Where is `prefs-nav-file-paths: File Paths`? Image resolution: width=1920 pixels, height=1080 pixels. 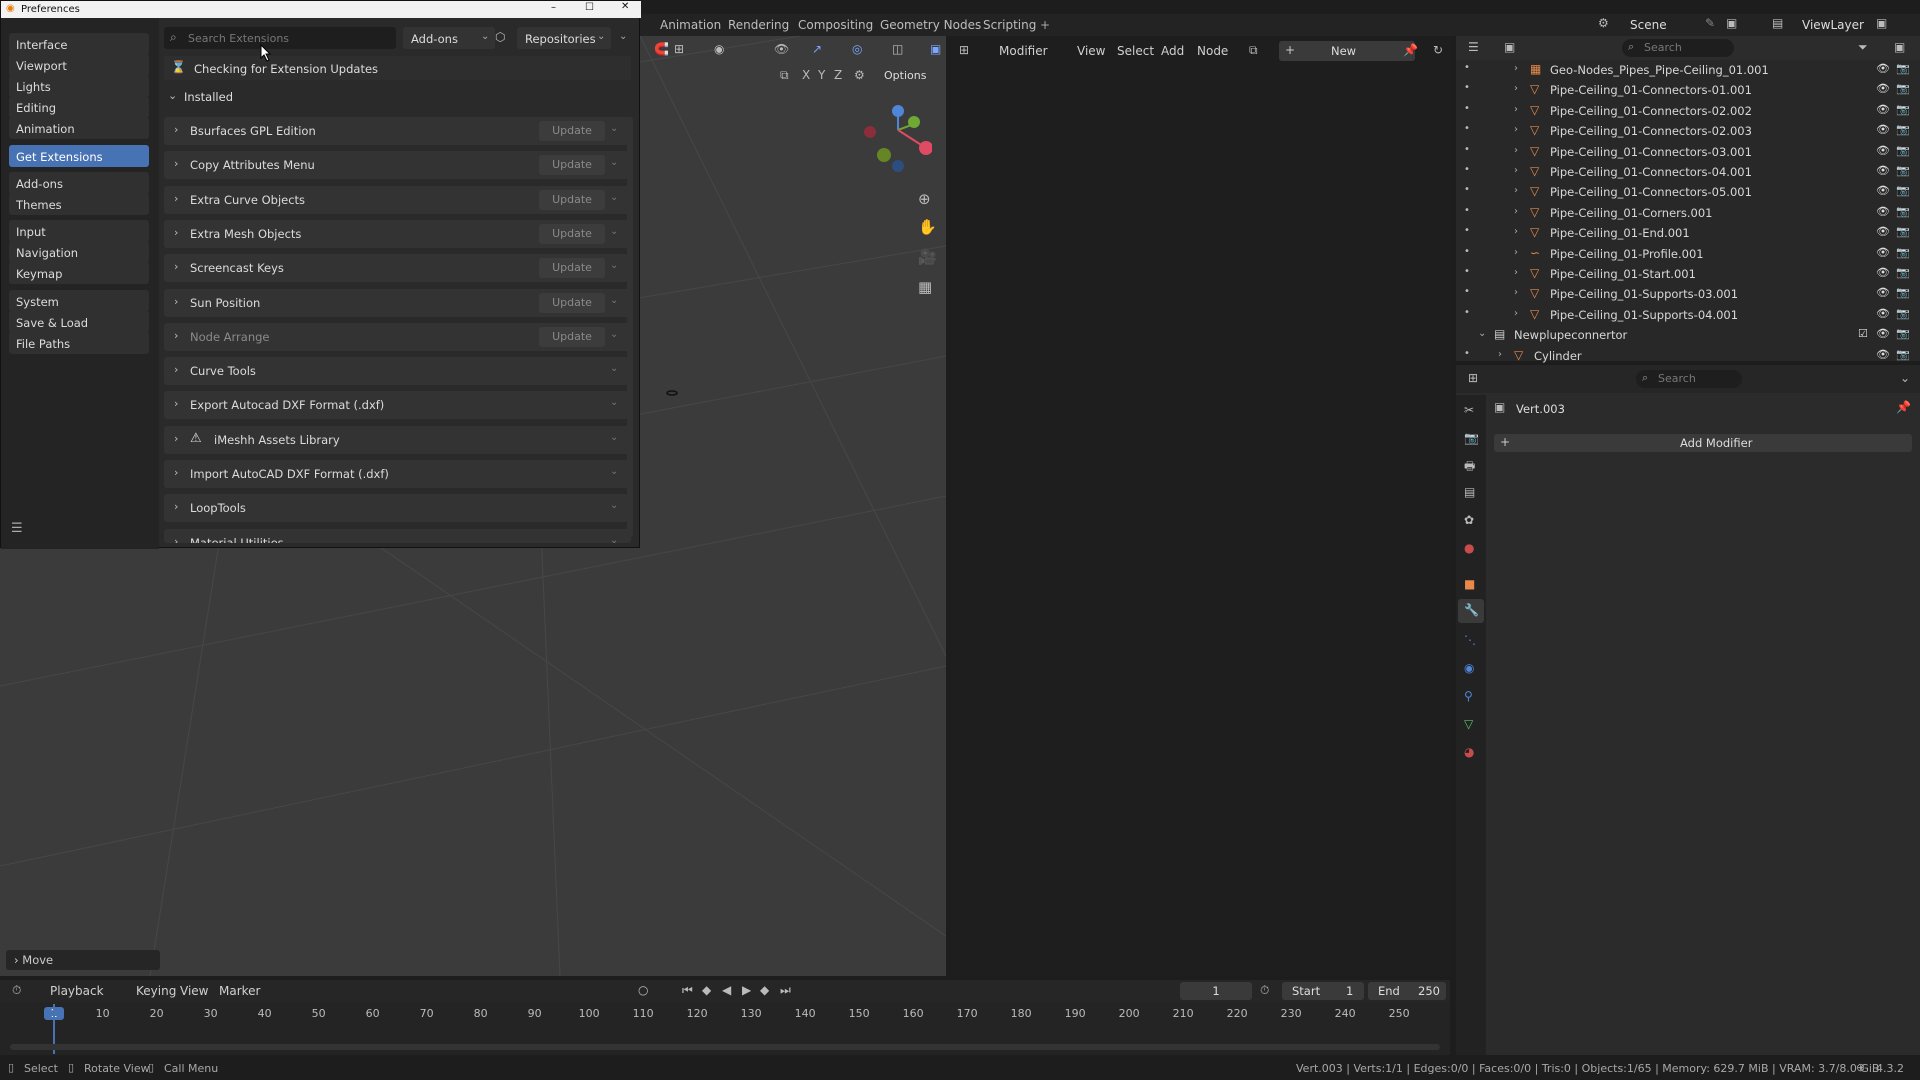
prefs-nav-file-paths: File Paths is located at coordinates (79, 343).